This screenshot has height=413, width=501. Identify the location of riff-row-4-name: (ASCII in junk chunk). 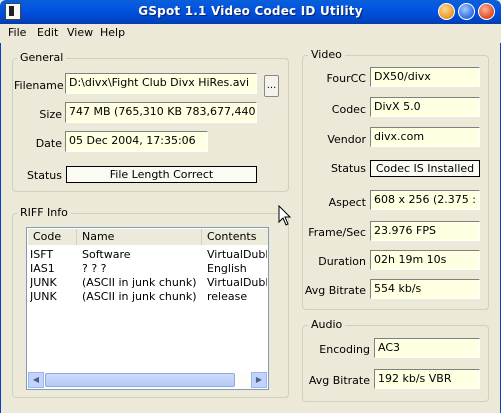
(141, 296).